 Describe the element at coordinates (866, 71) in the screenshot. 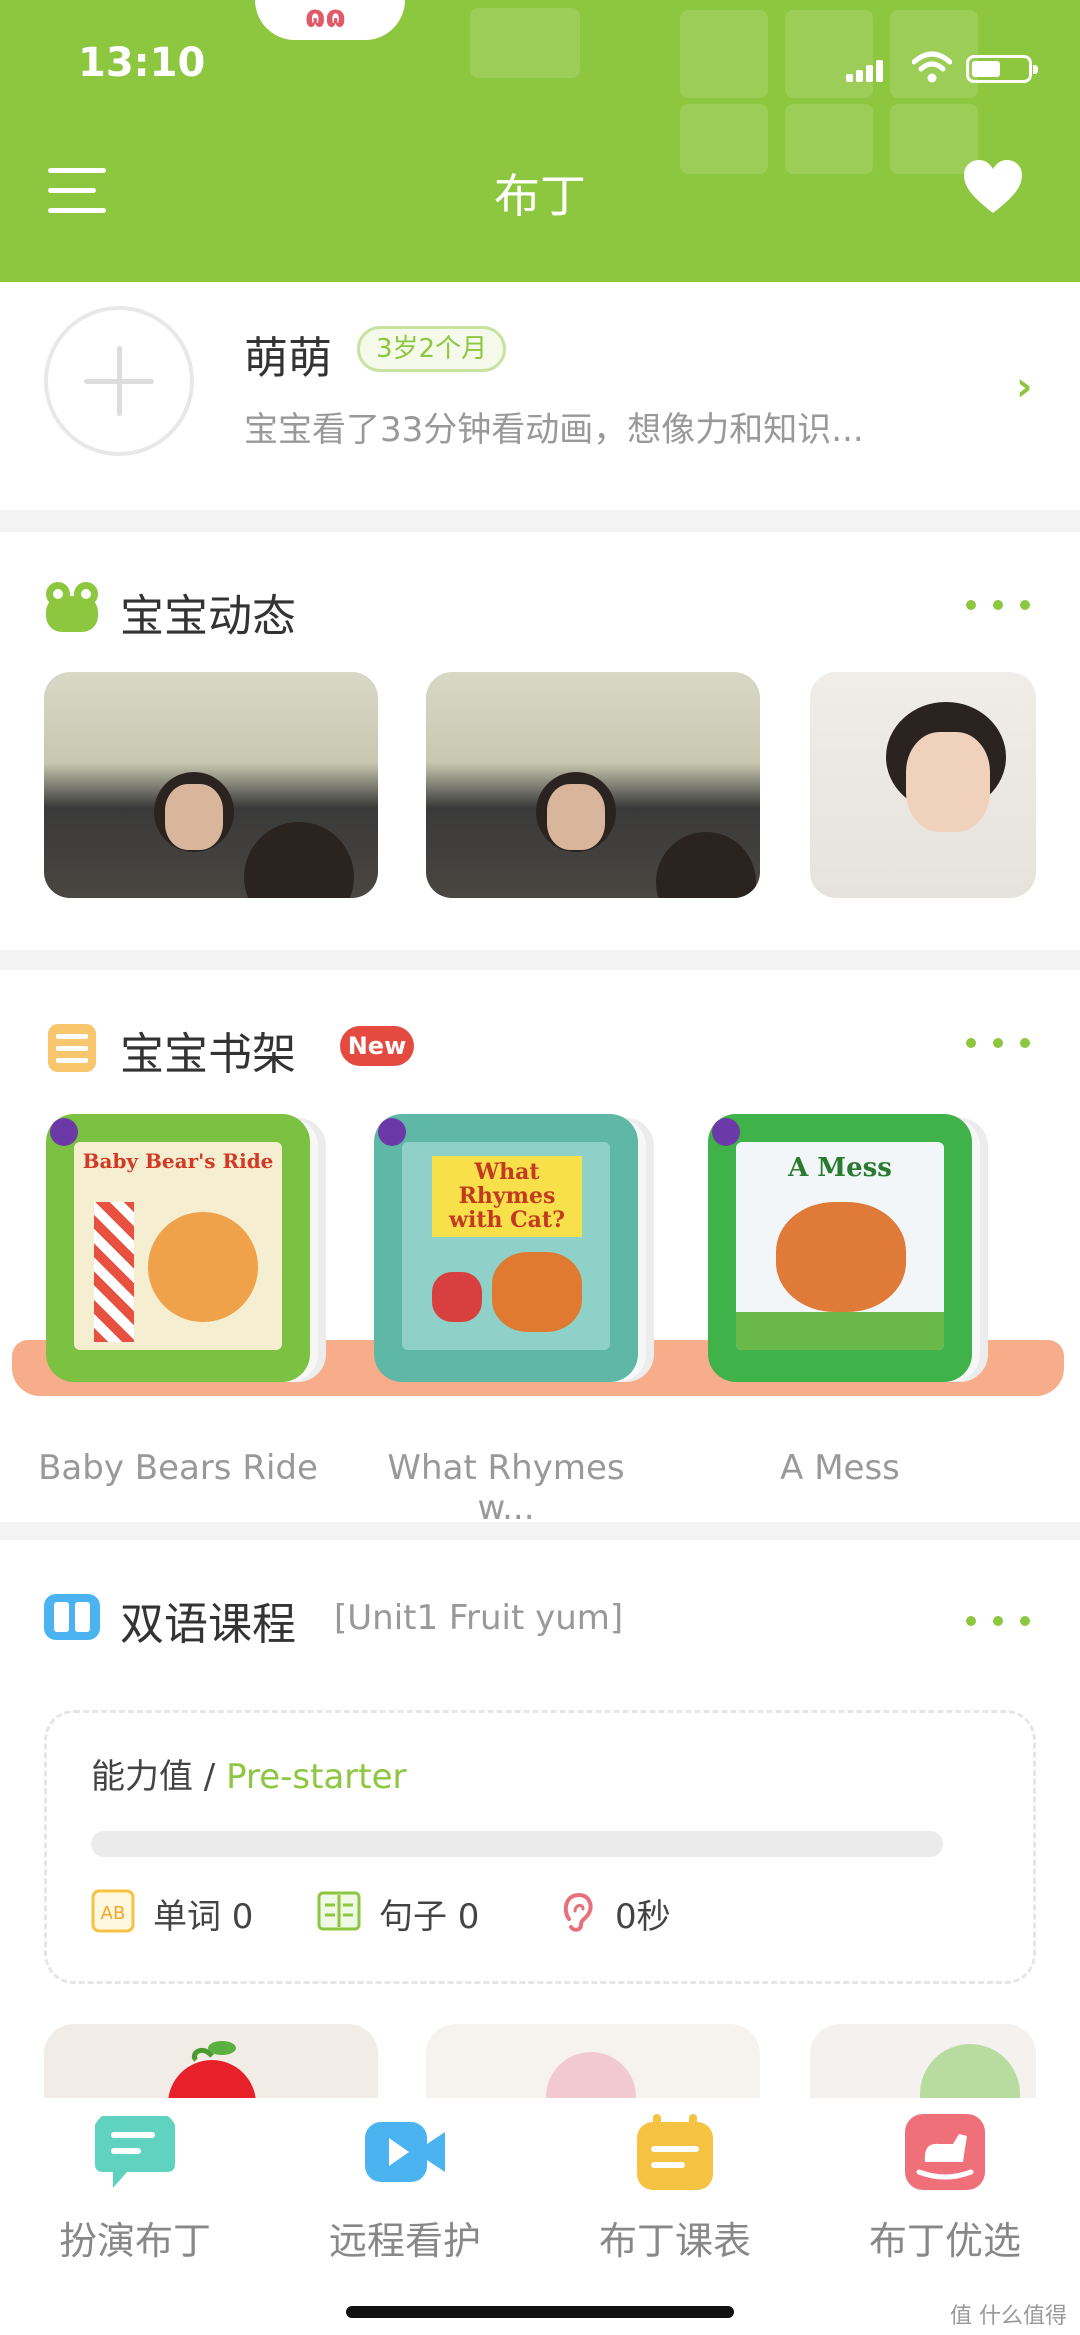

I see `signal-icon` at that location.